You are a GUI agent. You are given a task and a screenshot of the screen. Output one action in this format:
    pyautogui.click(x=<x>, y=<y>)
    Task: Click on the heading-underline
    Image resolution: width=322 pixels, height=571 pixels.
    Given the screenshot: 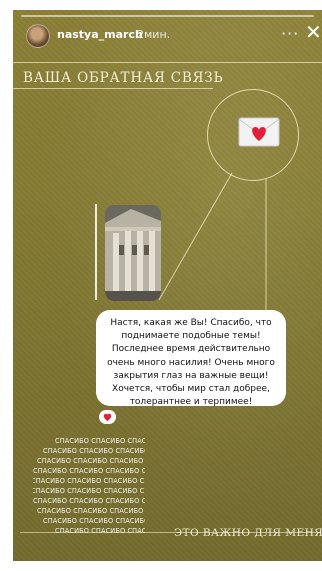 What is the action you would take?
    pyautogui.click(x=113, y=88)
    